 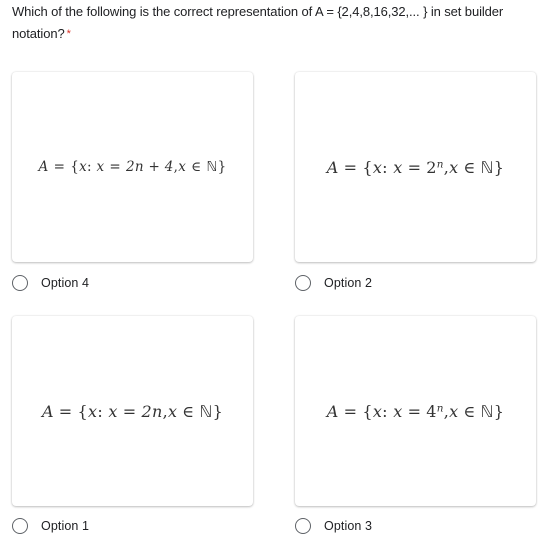 What do you see at coordinates (68, 34) in the screenshot?
I see `required-asterisk: *` at bounding box center [68, 34].